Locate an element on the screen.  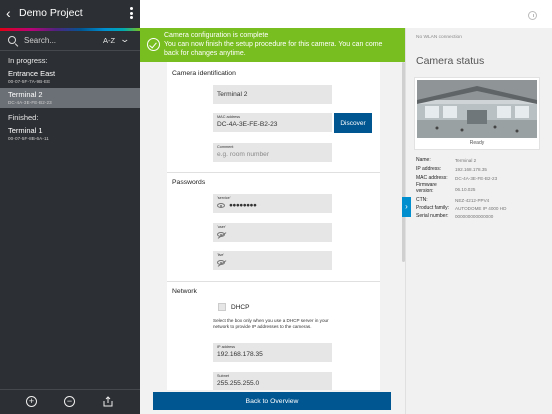
banner-title: Camera configuration is complete is located at coordinates (216, 35).